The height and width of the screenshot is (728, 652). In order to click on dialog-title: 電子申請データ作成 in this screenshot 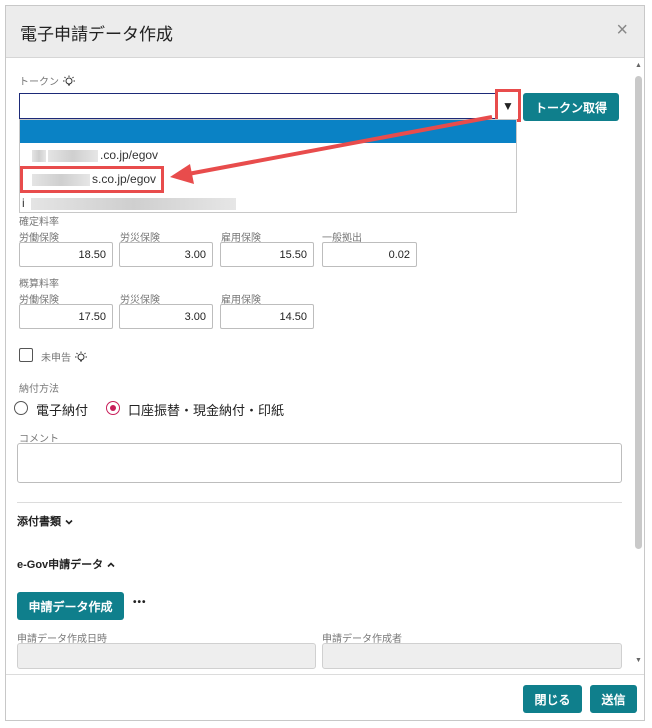, I will do `click(96, 34)`.